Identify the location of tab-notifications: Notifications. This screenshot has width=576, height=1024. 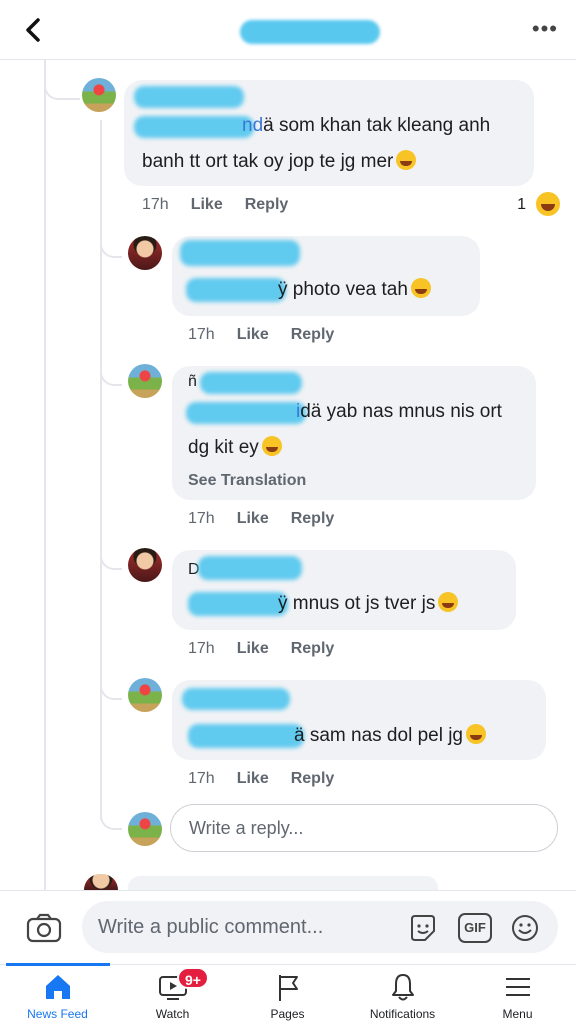
(402, 994).